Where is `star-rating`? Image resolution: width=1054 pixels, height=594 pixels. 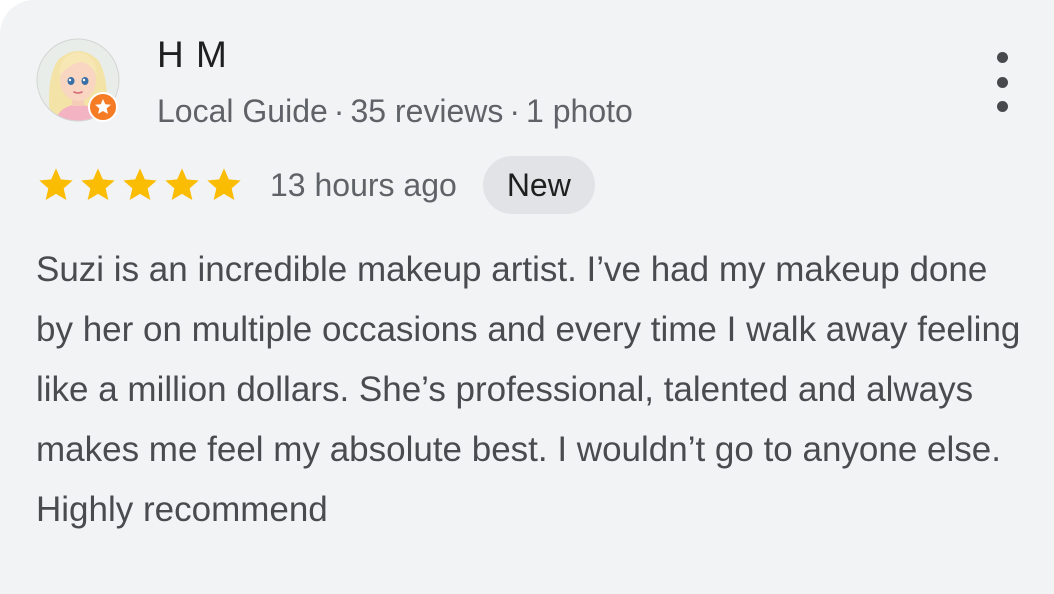
star-rating is located at coordinates (140, 185).